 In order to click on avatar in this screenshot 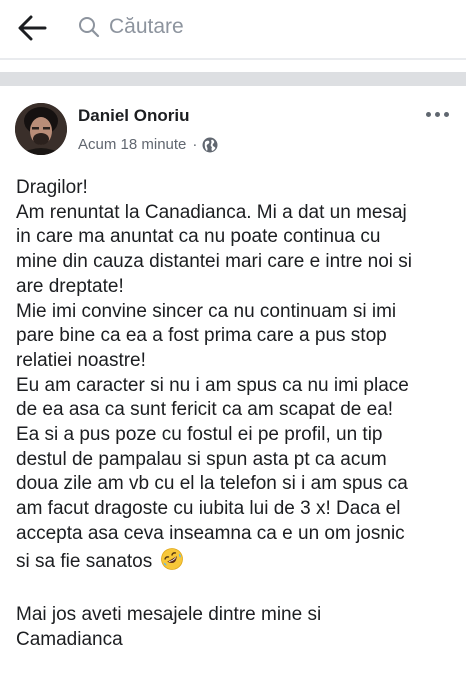, I will do `click(41, 129)`.